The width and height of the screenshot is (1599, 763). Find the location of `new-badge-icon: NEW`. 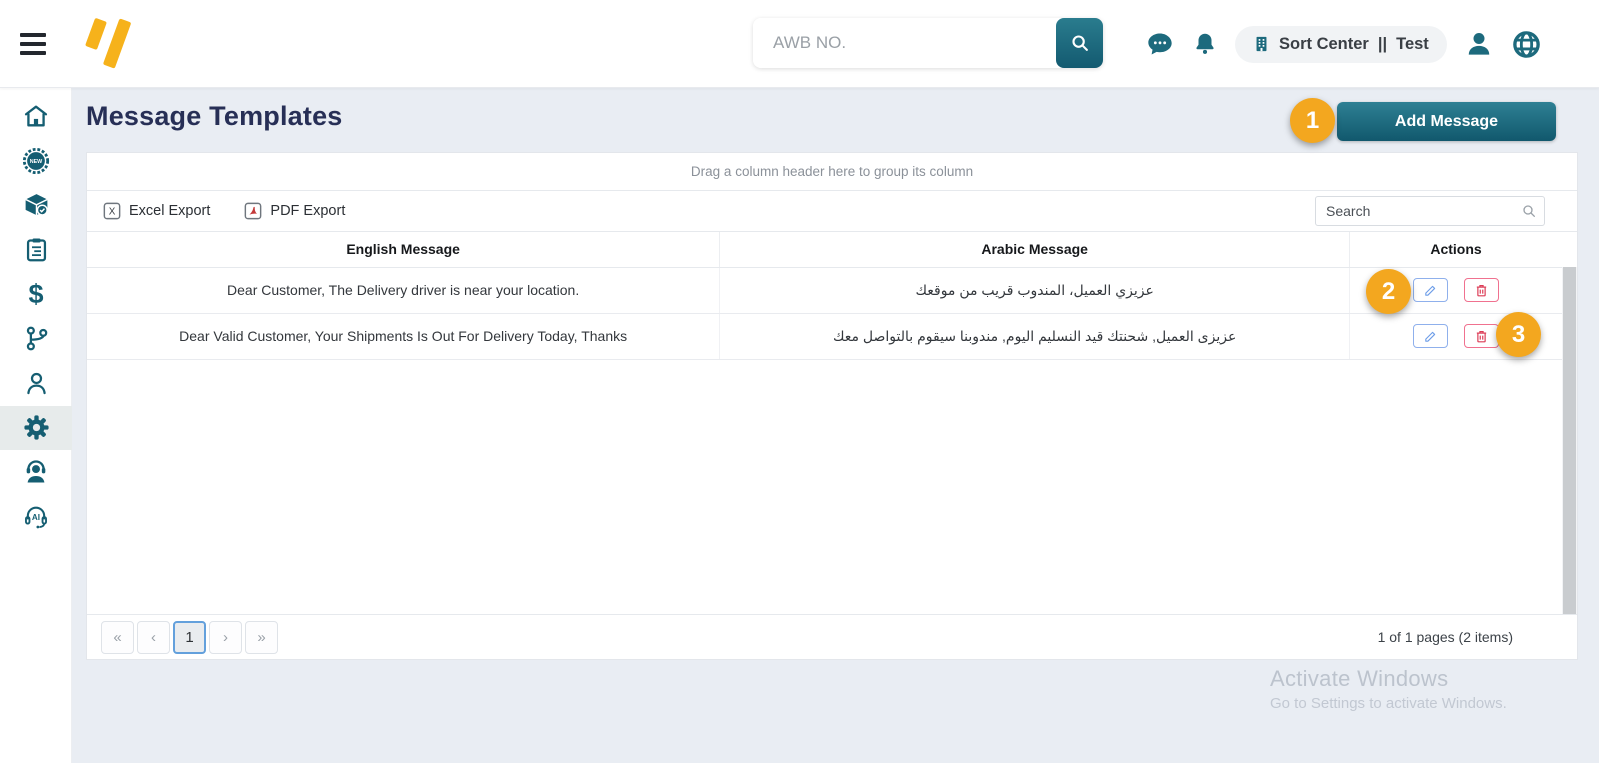

new-badge-icon: NEW is located at coordinates (36, 160).